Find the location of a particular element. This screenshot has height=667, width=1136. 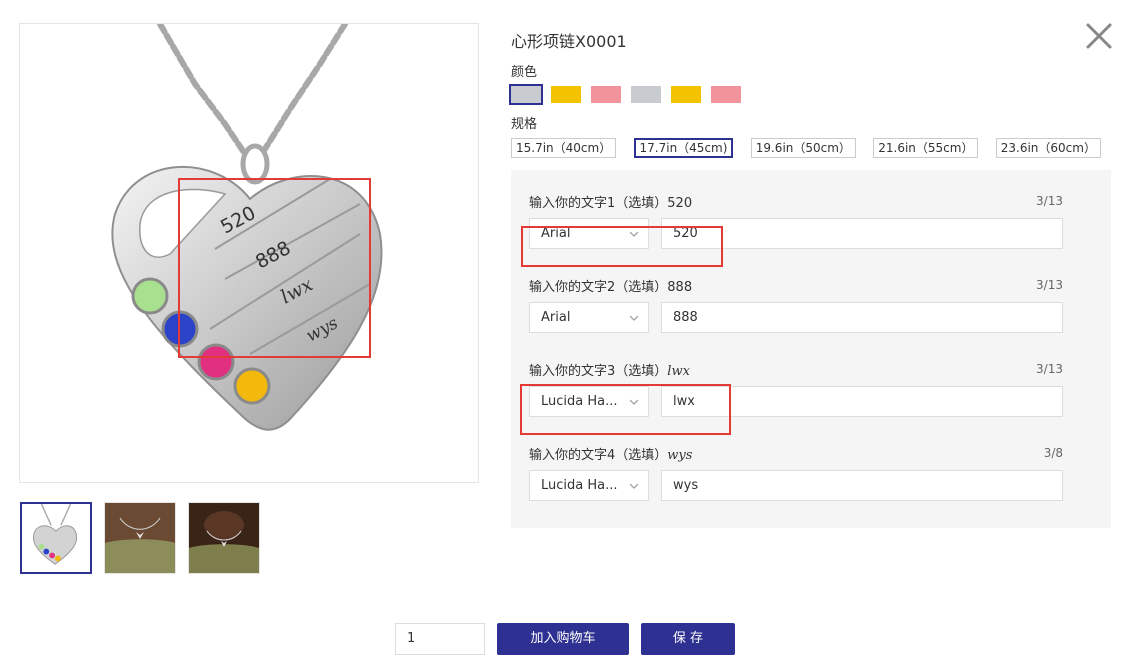

field-label: 输入你的文字4（选填）wys is located at coordinates (611, 455).